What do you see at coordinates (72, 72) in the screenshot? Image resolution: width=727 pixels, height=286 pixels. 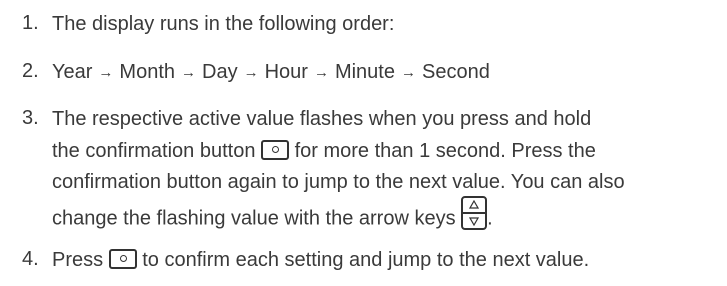 I see `sequence-year: Year` at bounding box center [72, 72].